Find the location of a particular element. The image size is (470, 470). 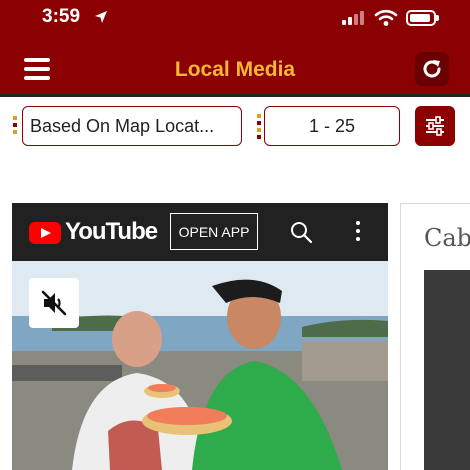

muted-speaker-icon is located at coordinates (54, 303).